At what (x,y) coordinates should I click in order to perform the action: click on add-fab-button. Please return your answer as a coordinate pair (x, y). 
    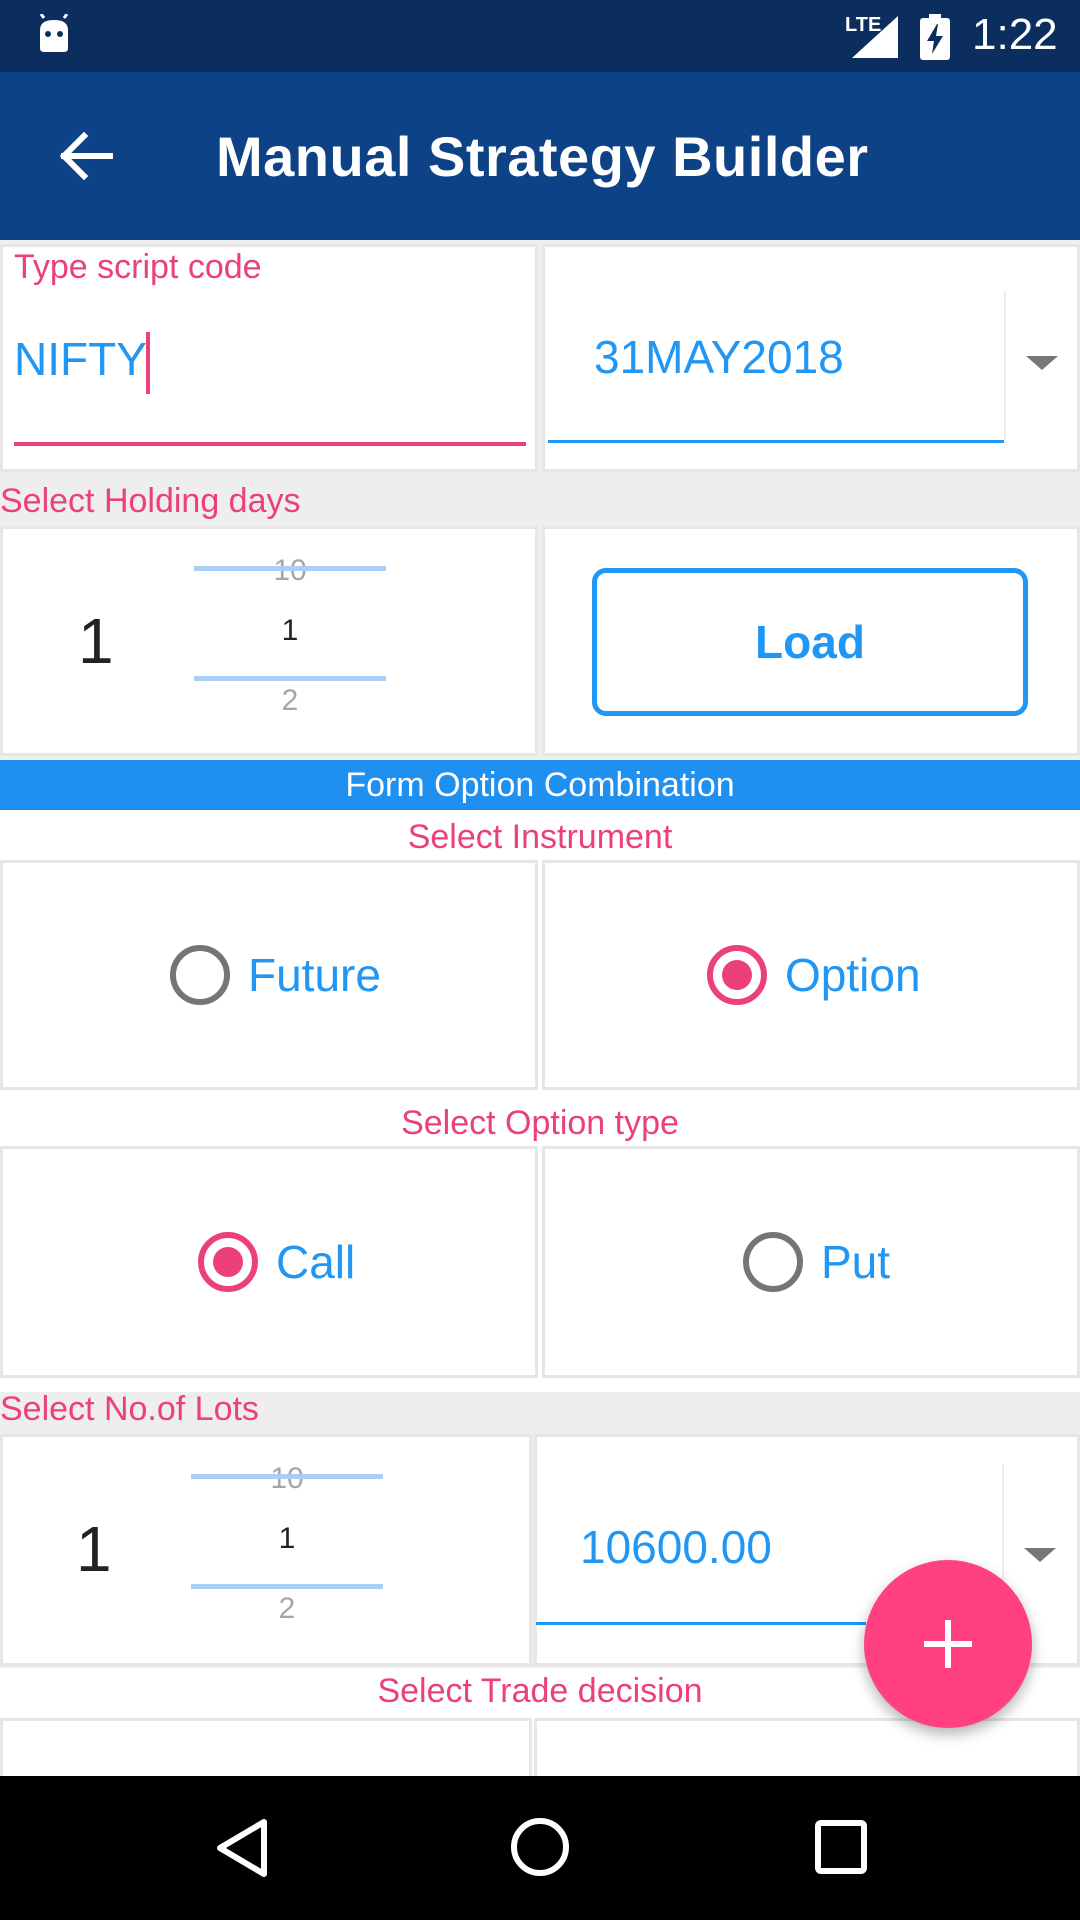
    Looking at the image, I should click on (948, 1644).